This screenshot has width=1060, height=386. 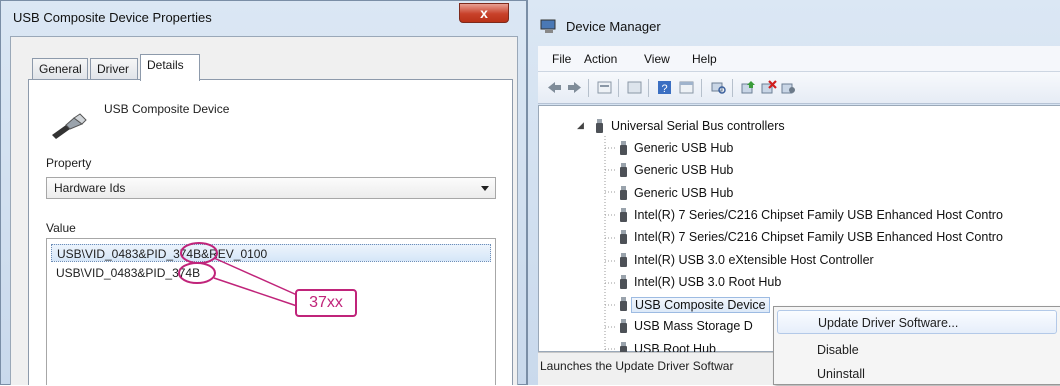 What do you see at coordinates (112, 17) in the screenshot?
I see `window-title: USB Composite Device Properties` at bounding box center [112, 17].